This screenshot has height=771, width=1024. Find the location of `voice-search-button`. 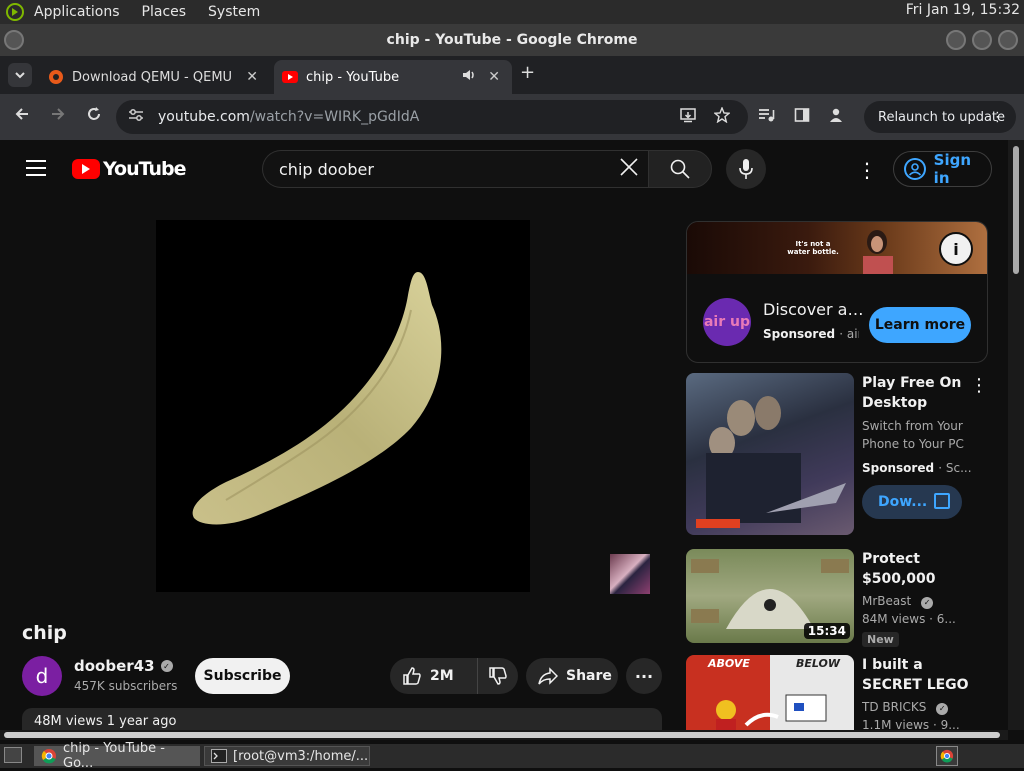

voice-search-button is located at coordinates (746, 169).